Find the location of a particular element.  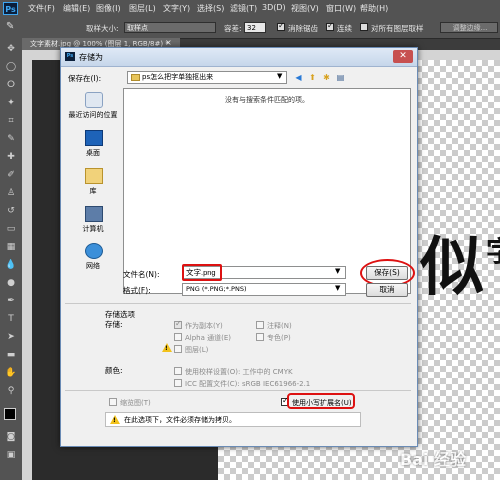

eraser-tool-icon: ▭ is located at coordinates (11, 229).